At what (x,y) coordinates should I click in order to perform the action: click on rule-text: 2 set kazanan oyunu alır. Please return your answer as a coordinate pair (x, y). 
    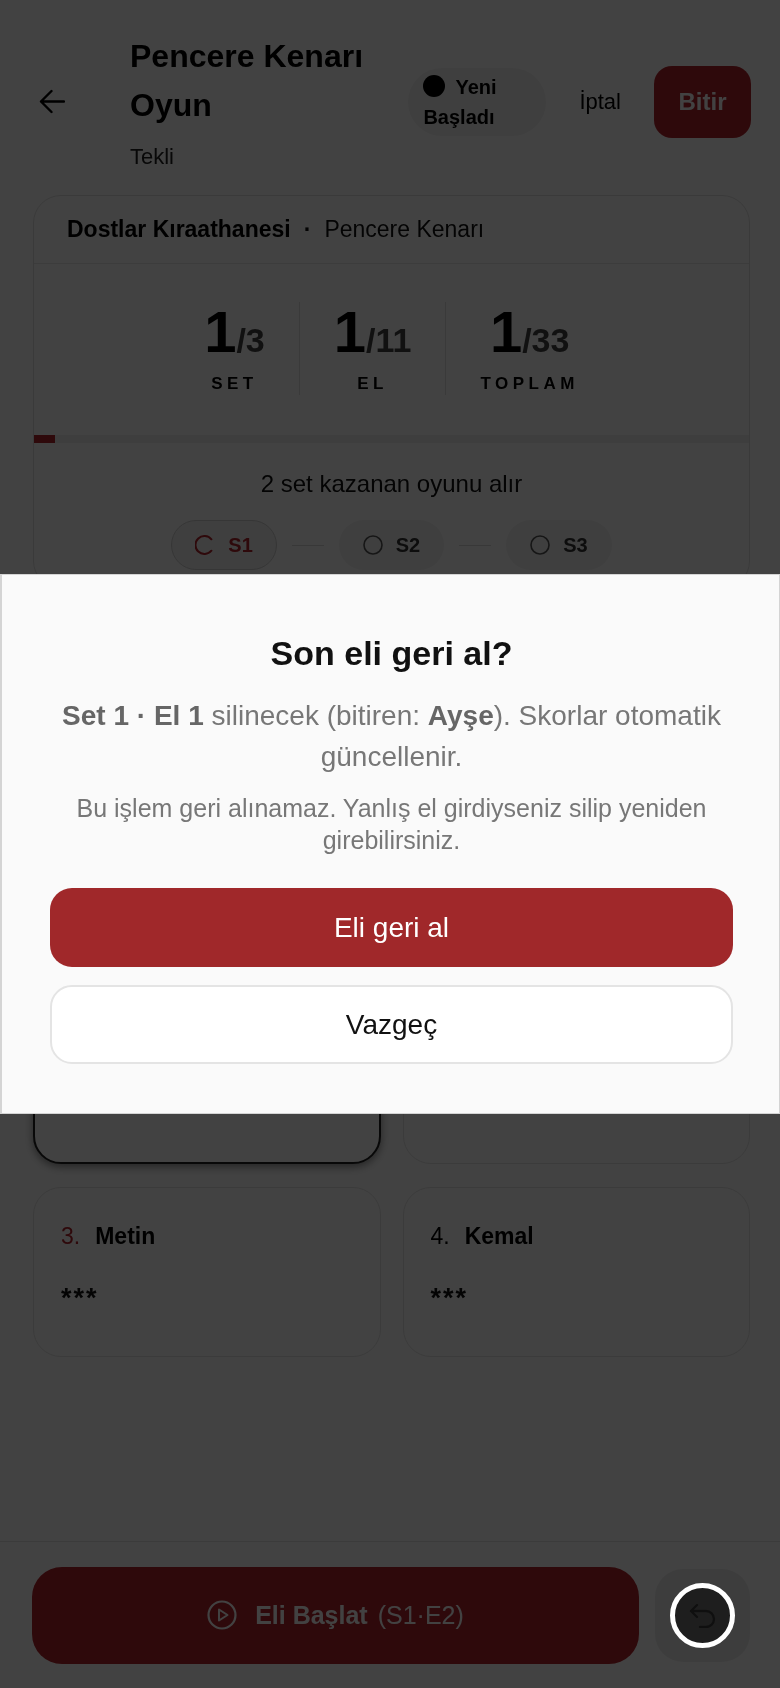
    Looking at the image, I should click on (391, 484).